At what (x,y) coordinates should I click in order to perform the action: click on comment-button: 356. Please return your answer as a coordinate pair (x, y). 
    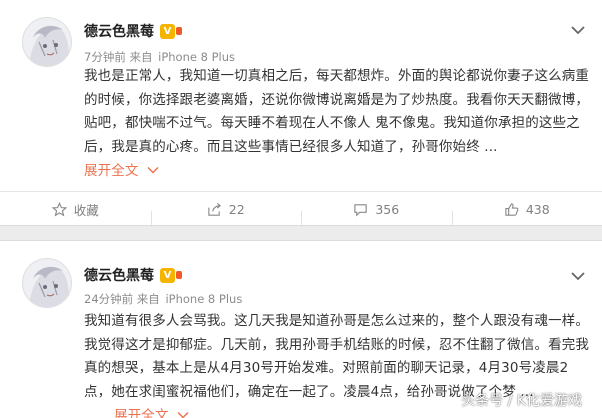
    Looking at the image, I should click on (376, 214).